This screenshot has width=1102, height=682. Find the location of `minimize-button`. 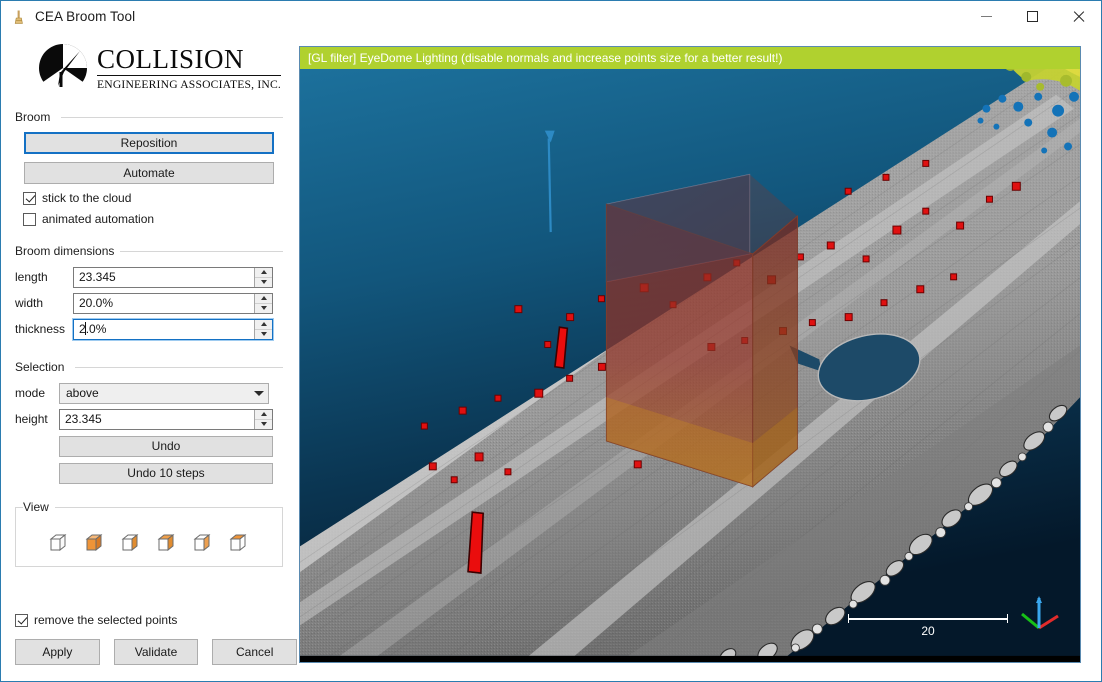

minimize-button is located at coordinates (986, 16).